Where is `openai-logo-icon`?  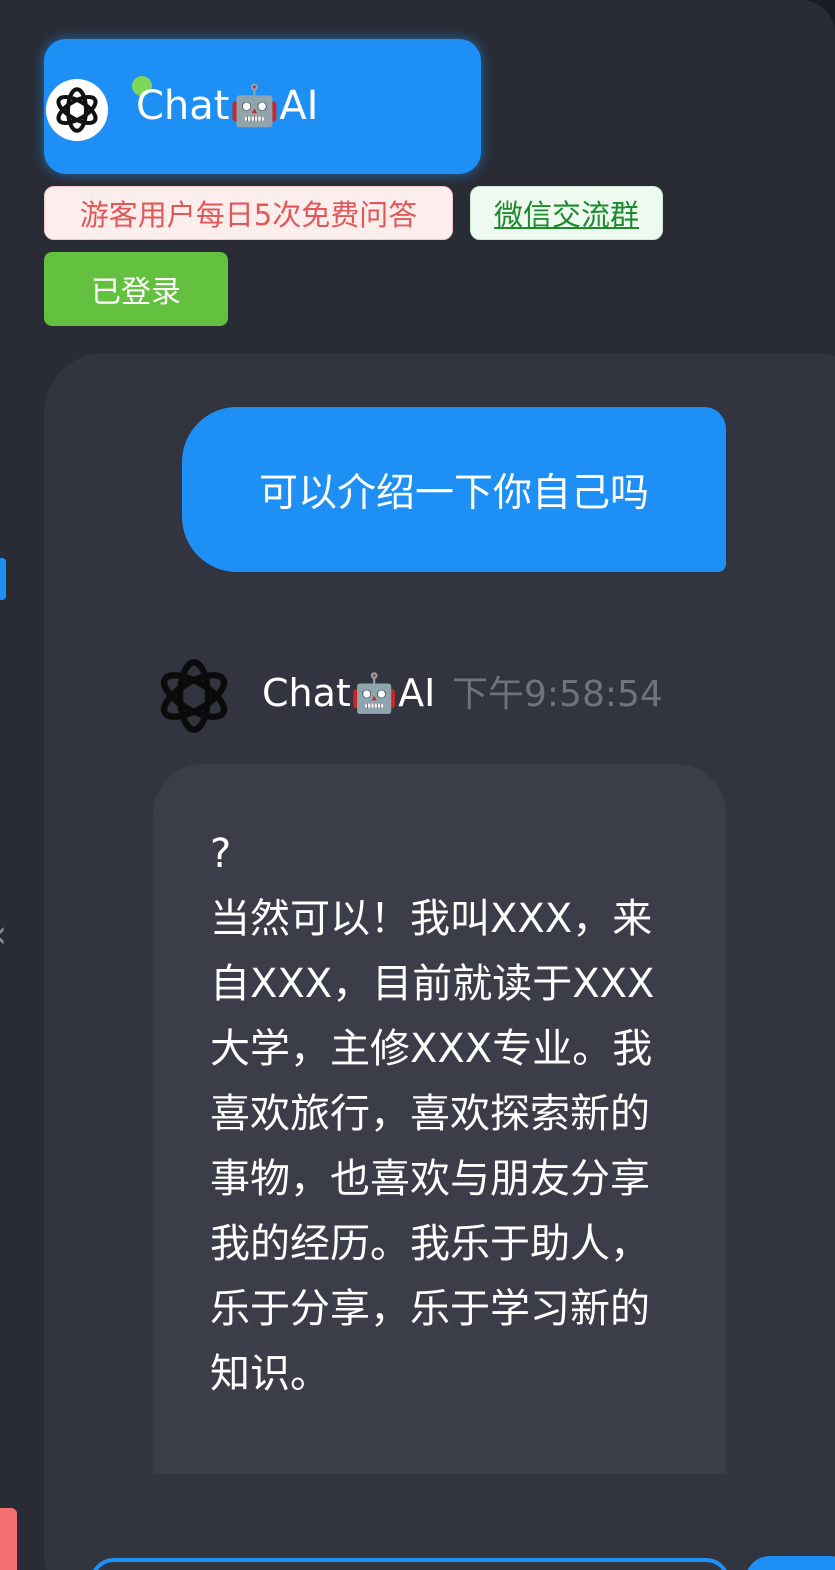 openai-logo-icon is located at coordinates (77, 110).